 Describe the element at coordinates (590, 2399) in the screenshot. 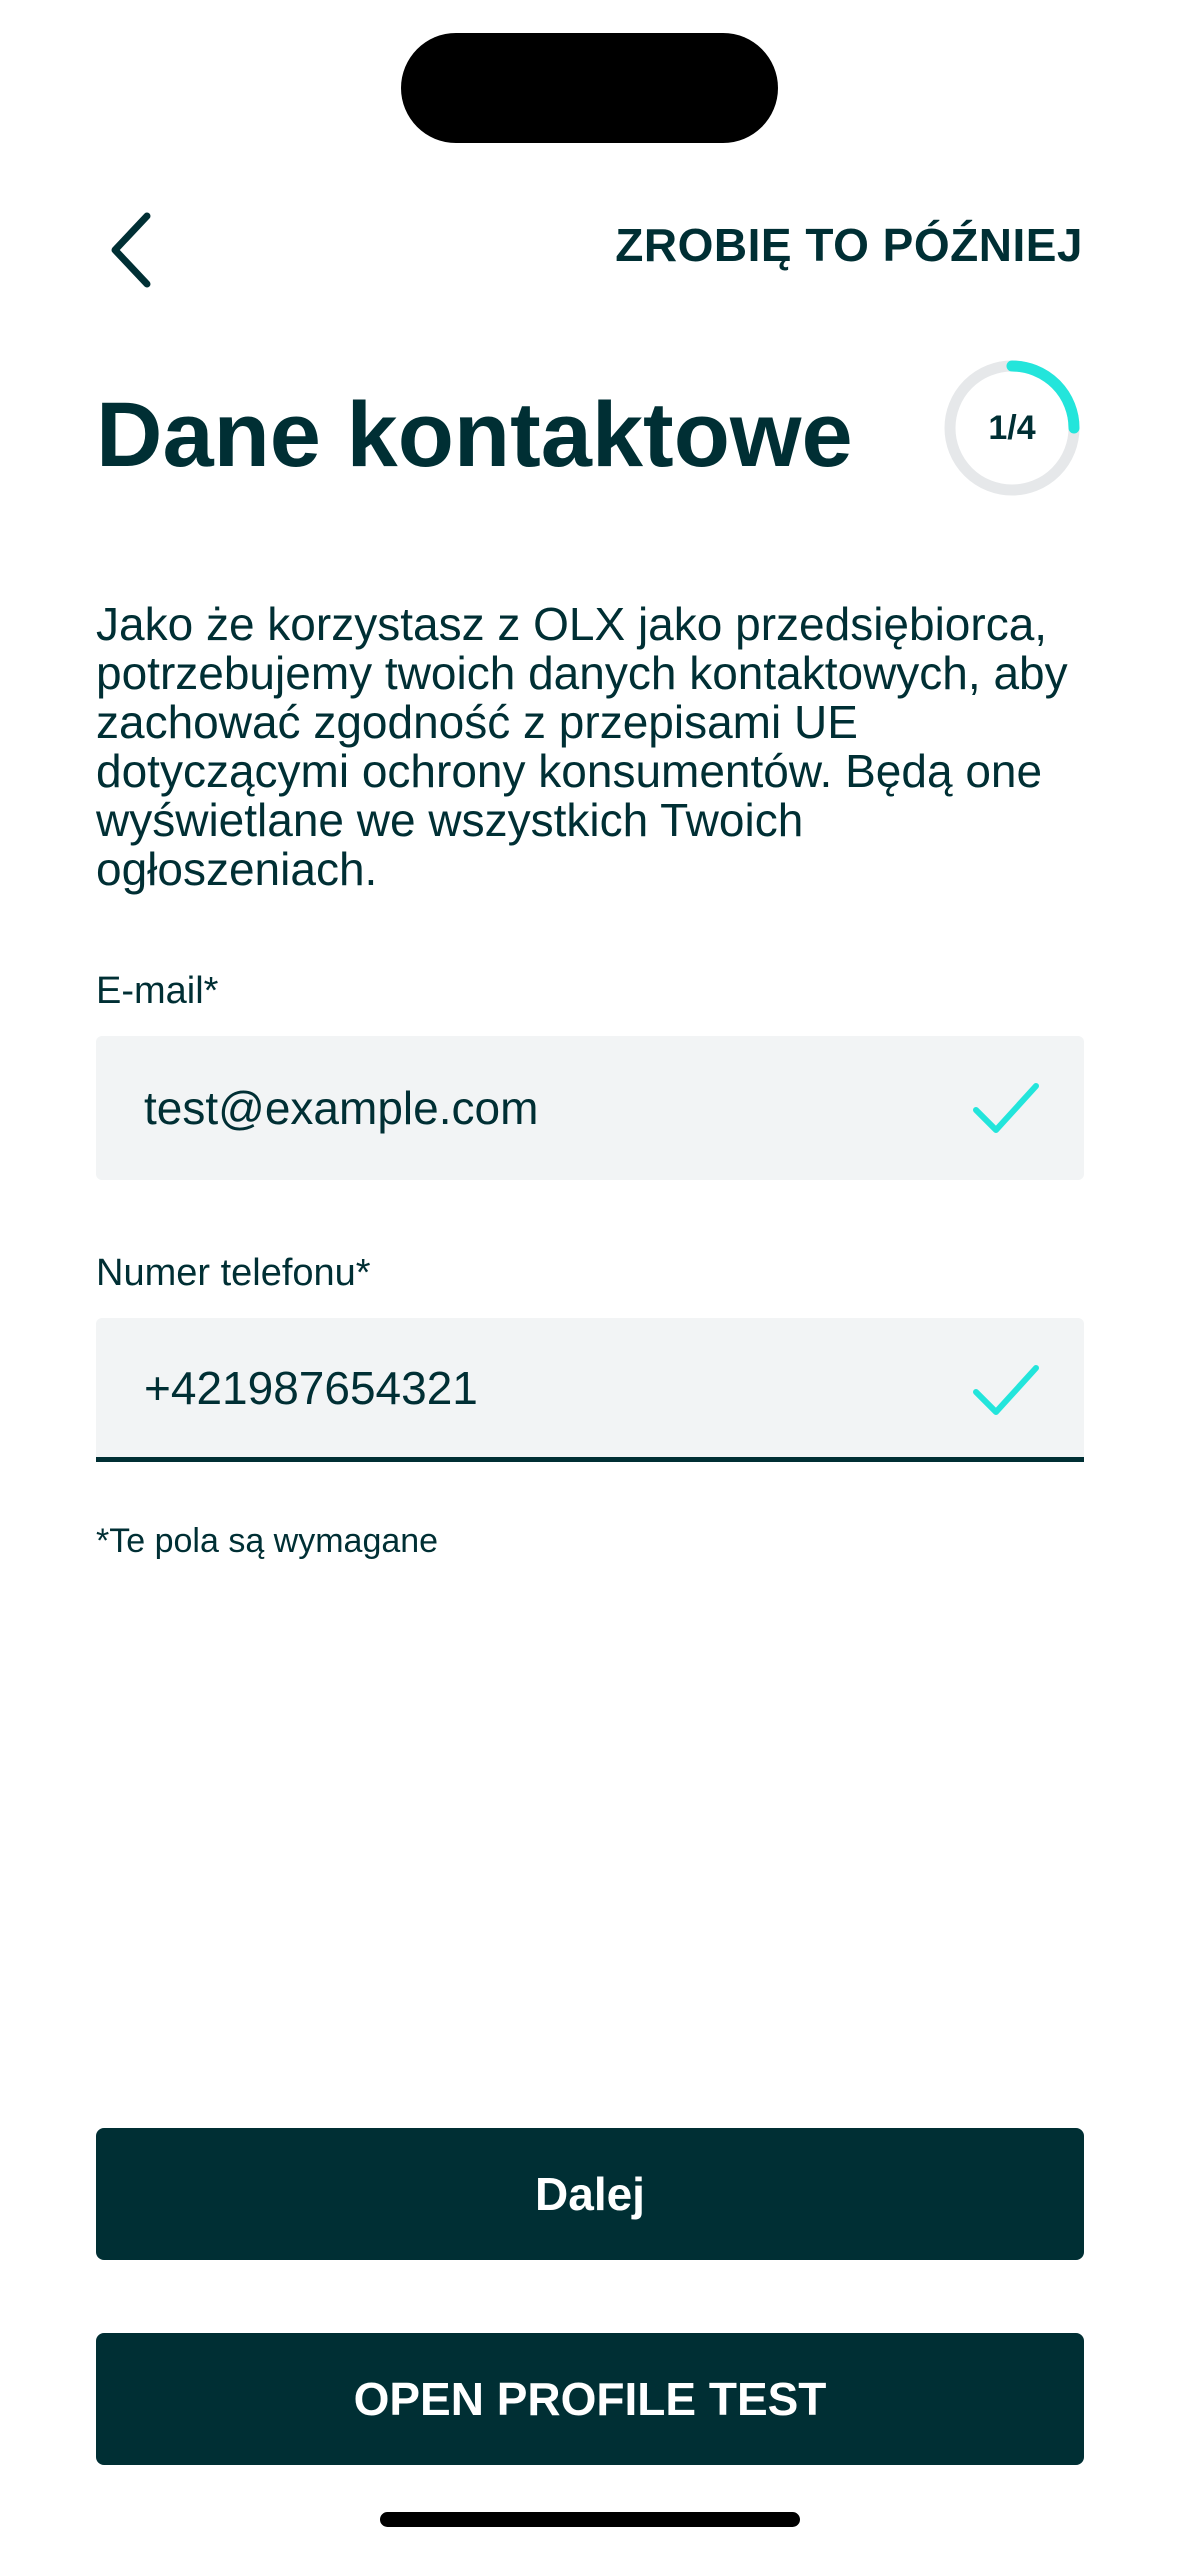

I see `open-profile-test-button: OPEN PROFILE TEST` at that location.